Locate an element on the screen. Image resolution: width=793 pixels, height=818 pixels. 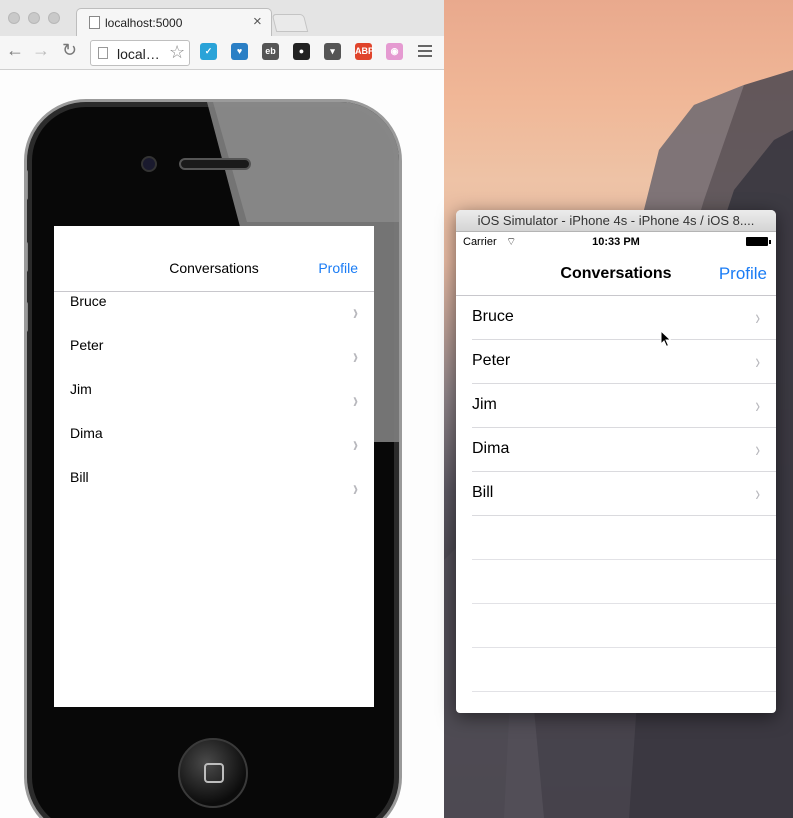
minimize-window-button is located at coordinates (34, 18).